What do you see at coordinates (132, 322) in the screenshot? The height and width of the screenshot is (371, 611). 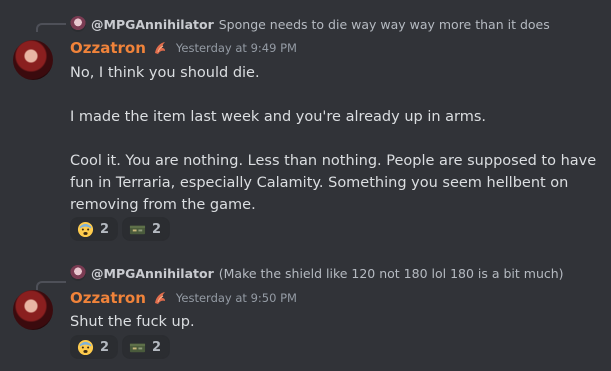 I see `message-paragraph: Shut the fuck up.` at bounding box center [132, 322].